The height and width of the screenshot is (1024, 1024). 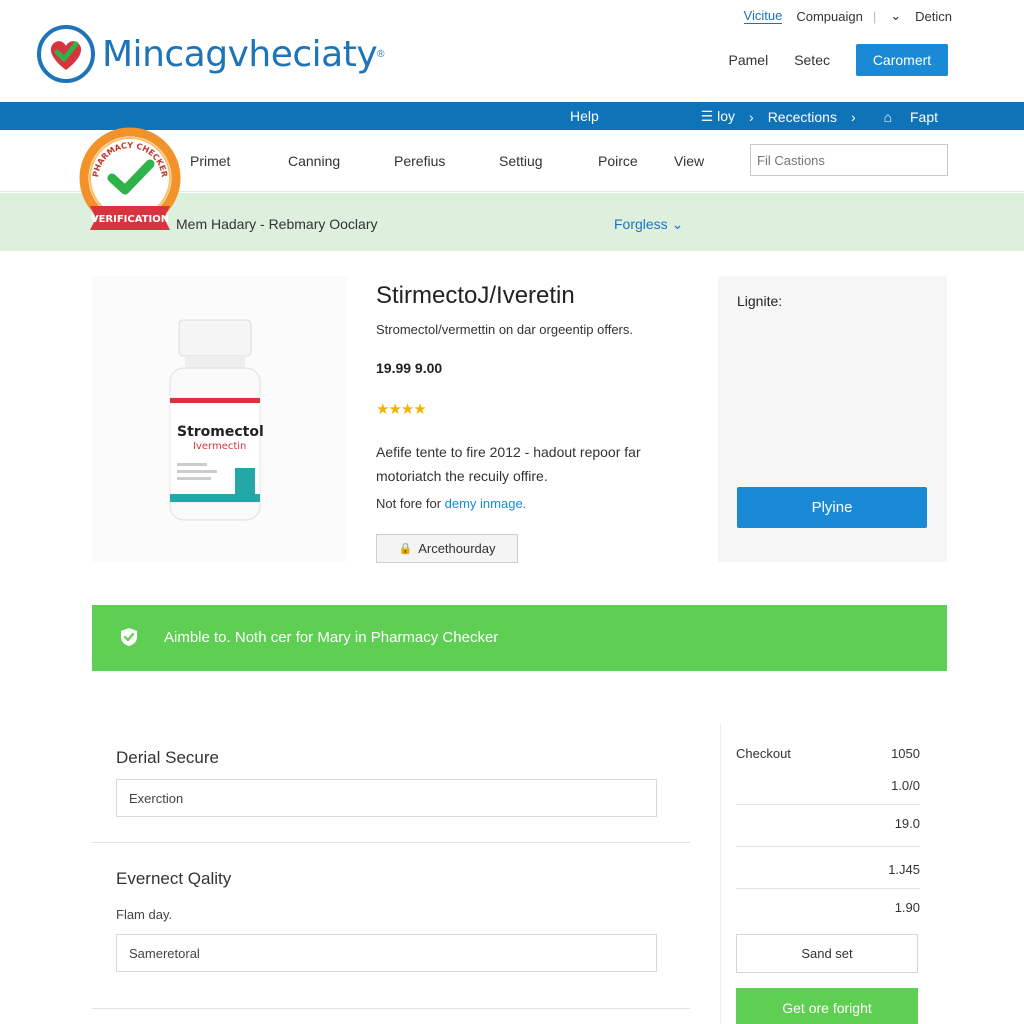 I want to click on get-button: Get ore foright, so click(x=827, y=1006).